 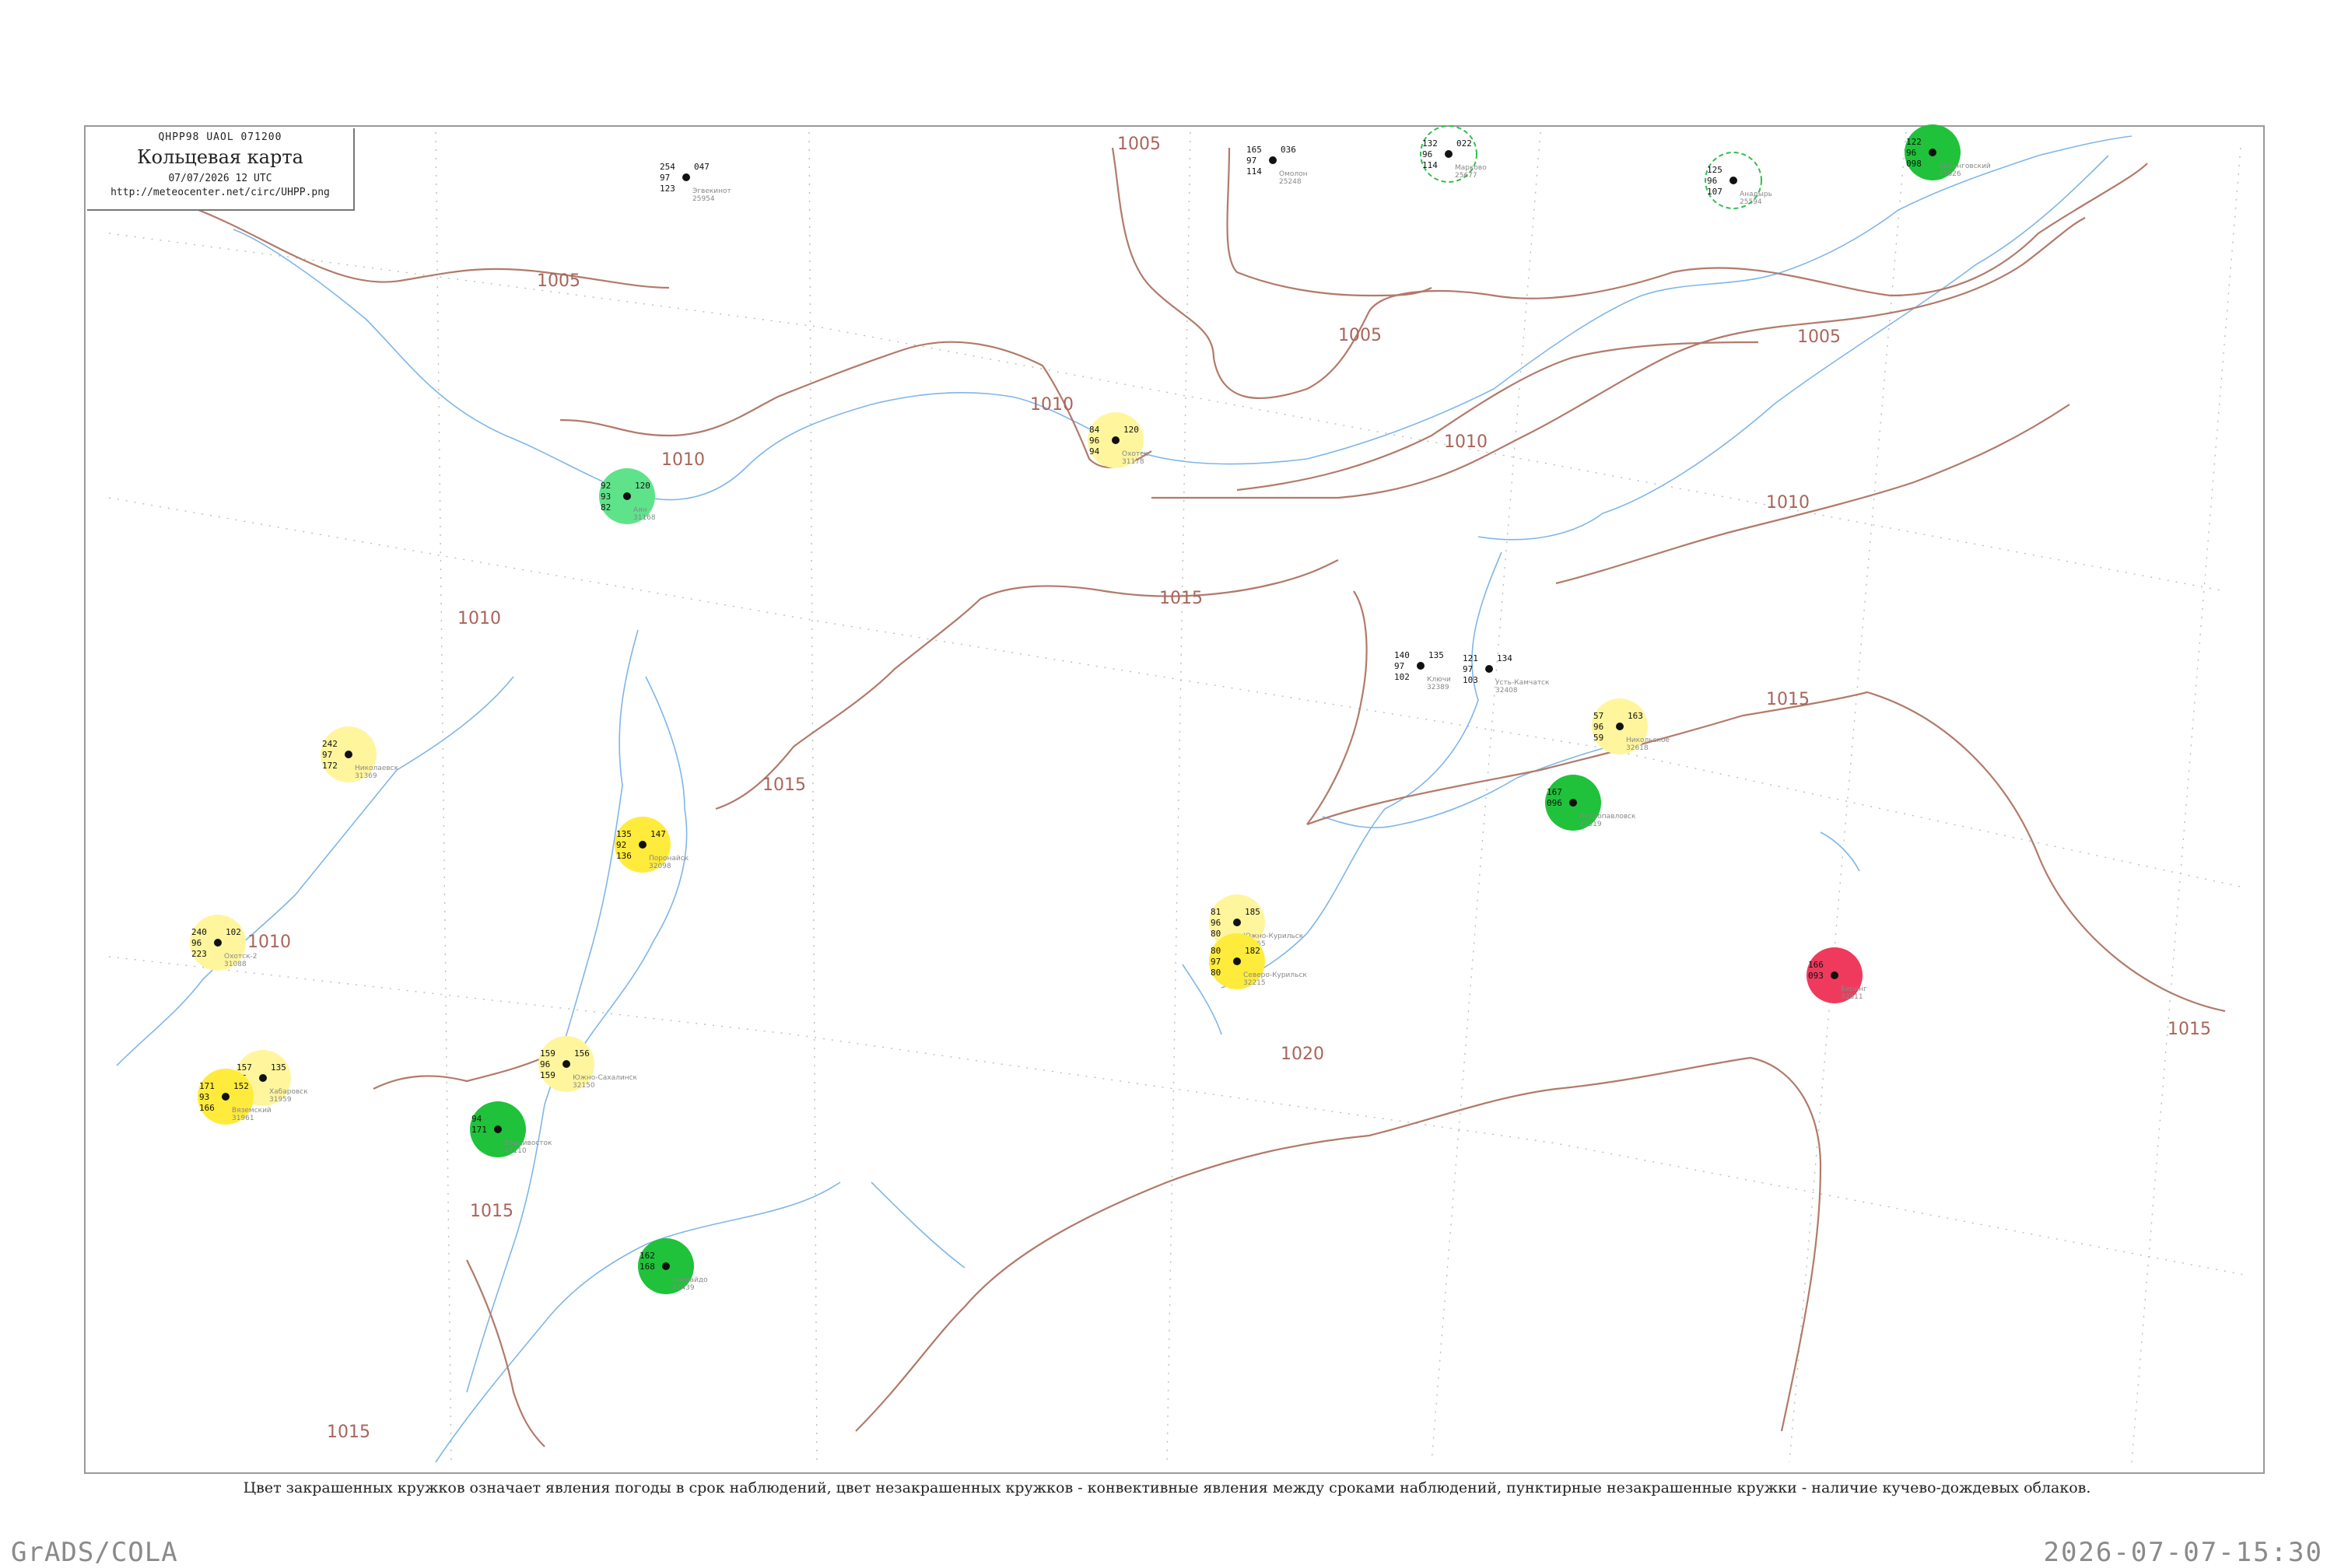 What do you see at coordinates (1504, 658) in the screenshot?
I see `station-value: 134` at bounding box center [1504, 658].